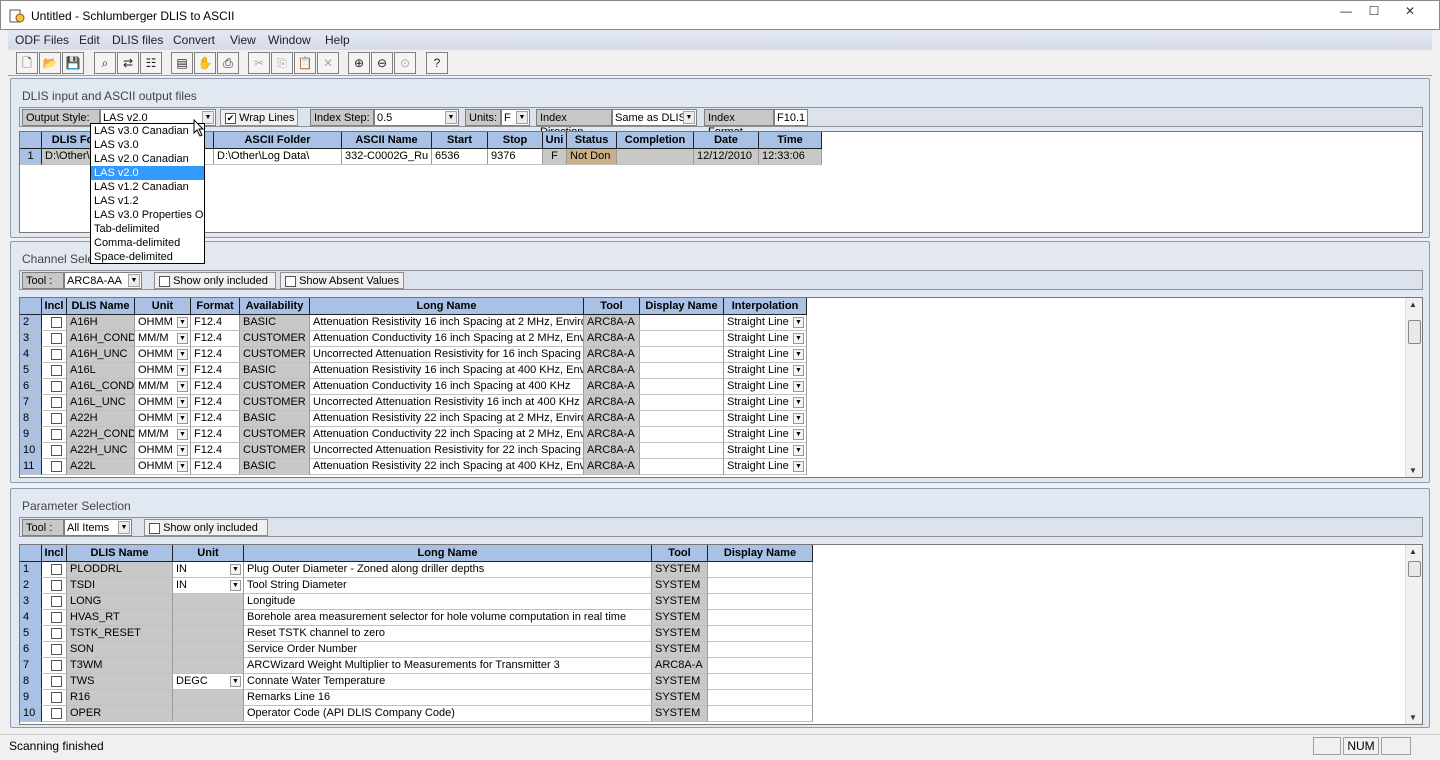 The image size is (1440, 760). I want to click on index-direction-select: Same as DLIS ▼, so click(654, 117).